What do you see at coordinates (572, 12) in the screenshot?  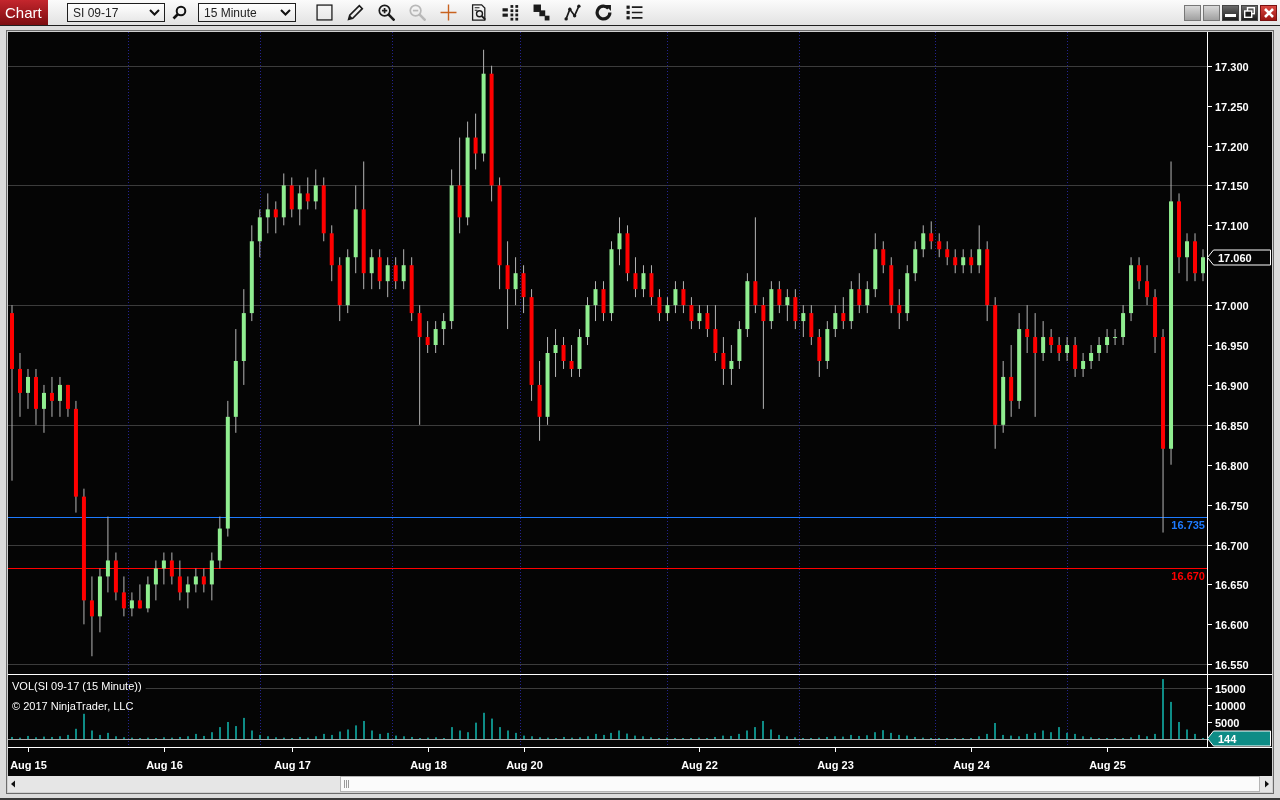 I see `polyline-nodes-icon` at bounding box center [572, 12].